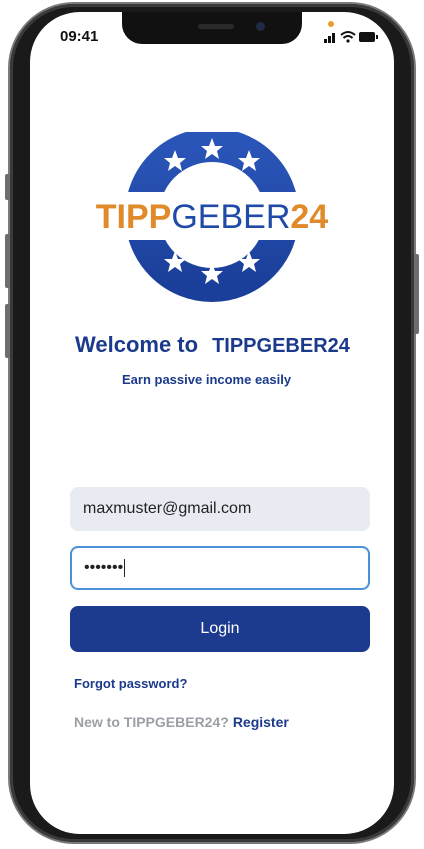  I want to click on wifi-icon, so click(348, 37).